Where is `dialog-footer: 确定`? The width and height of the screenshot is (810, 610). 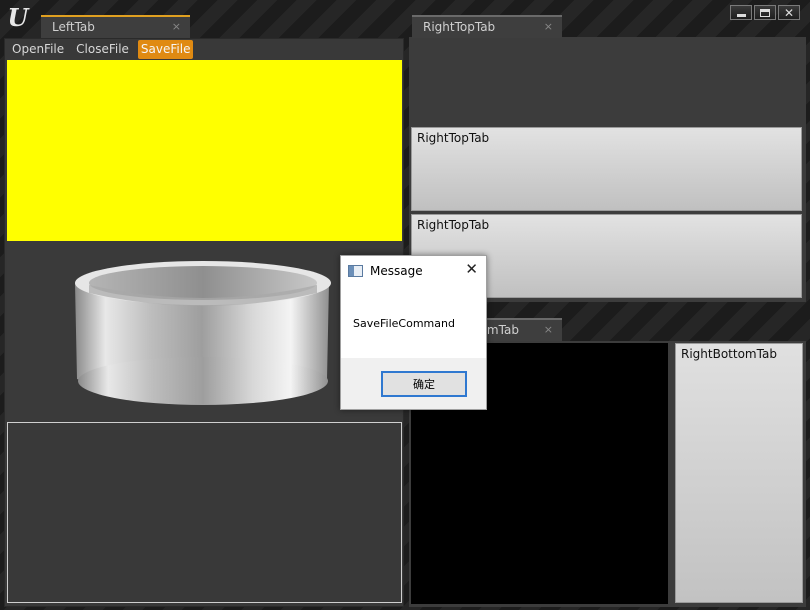 dialog-footer: 确定 is located at coordinates (413, 383).